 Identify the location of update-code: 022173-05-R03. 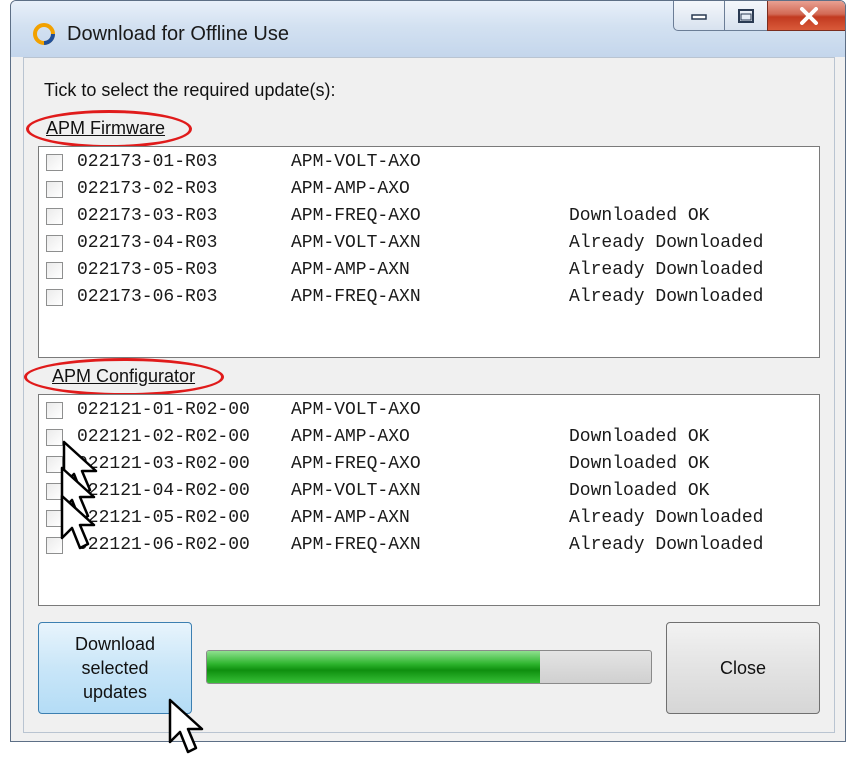
(147, 270).